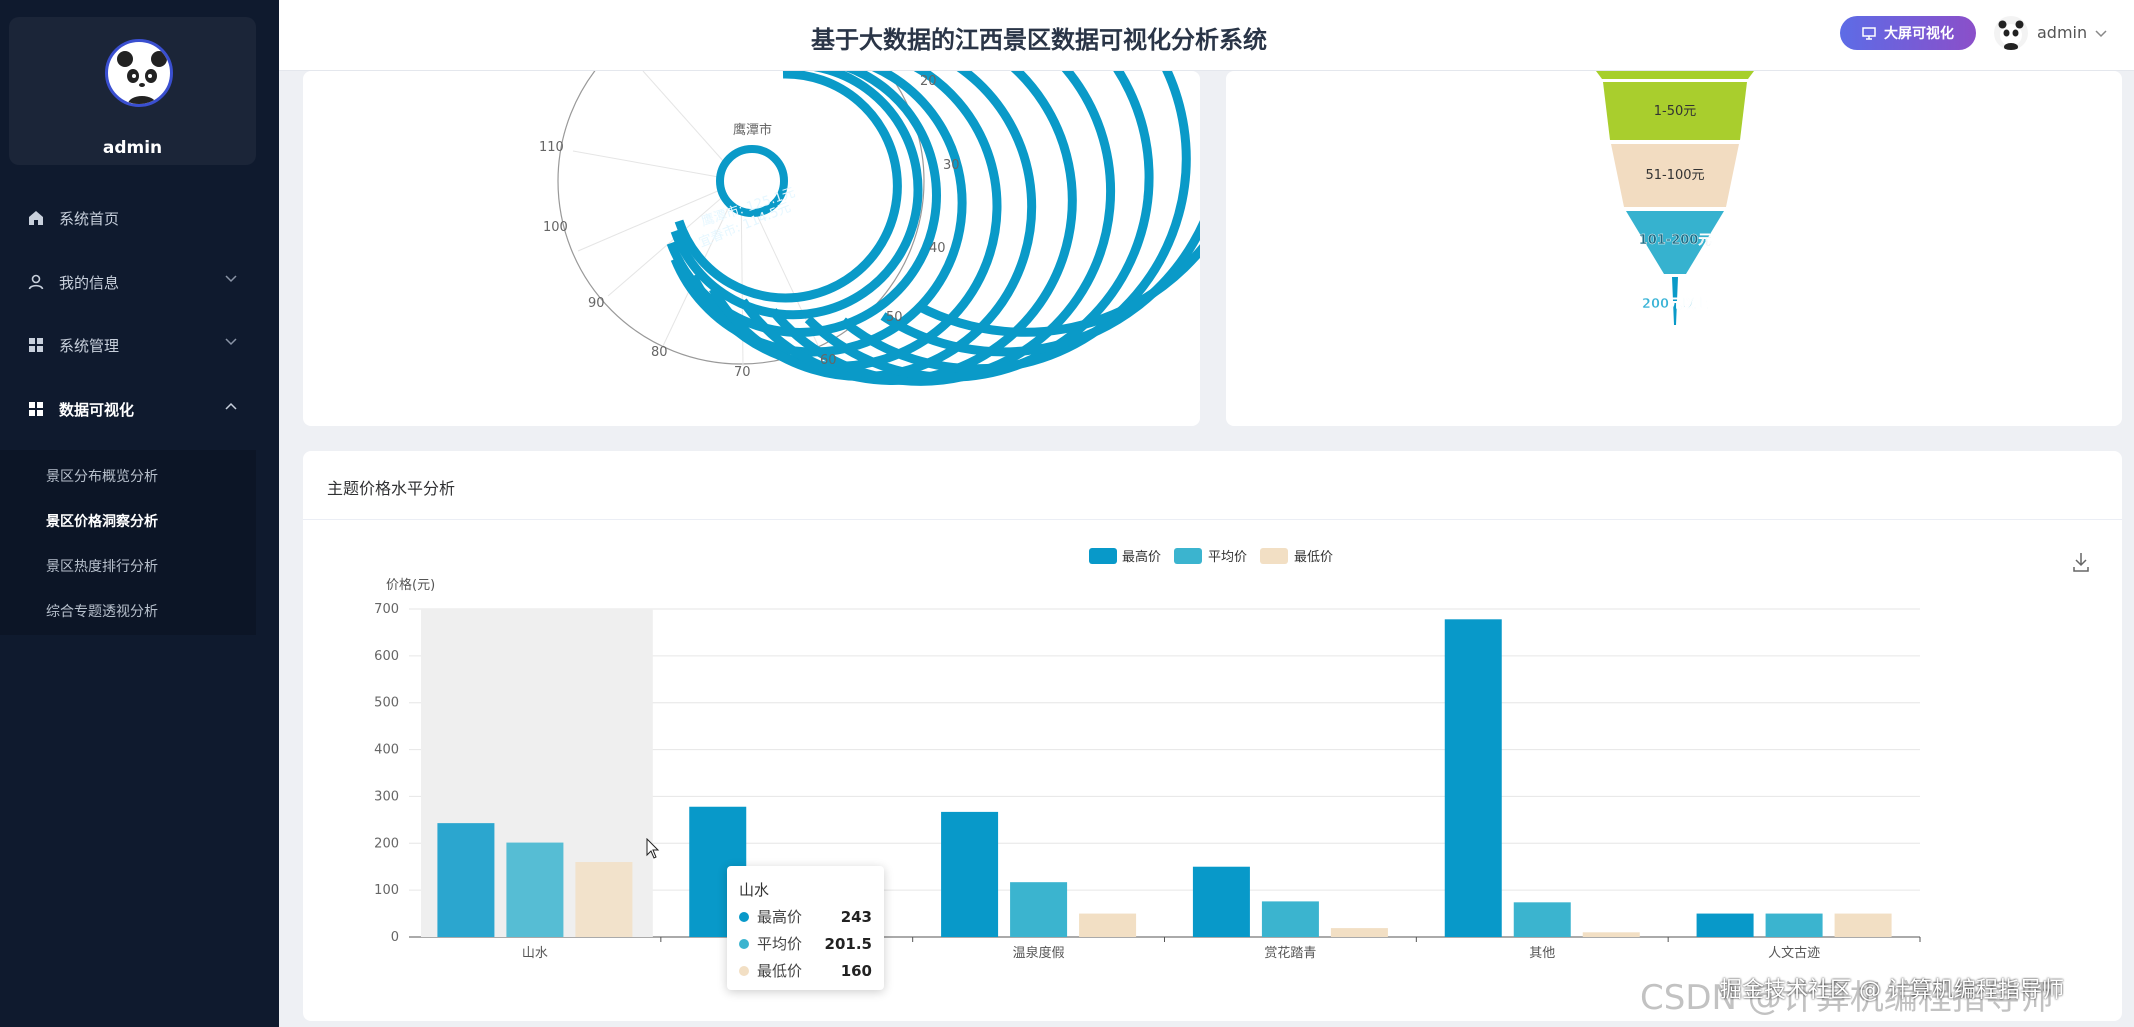  What do you see at coordinates (386, 796) in the screenshot?
I see `y-tick-label: 300` at bounding box center [386, 796].